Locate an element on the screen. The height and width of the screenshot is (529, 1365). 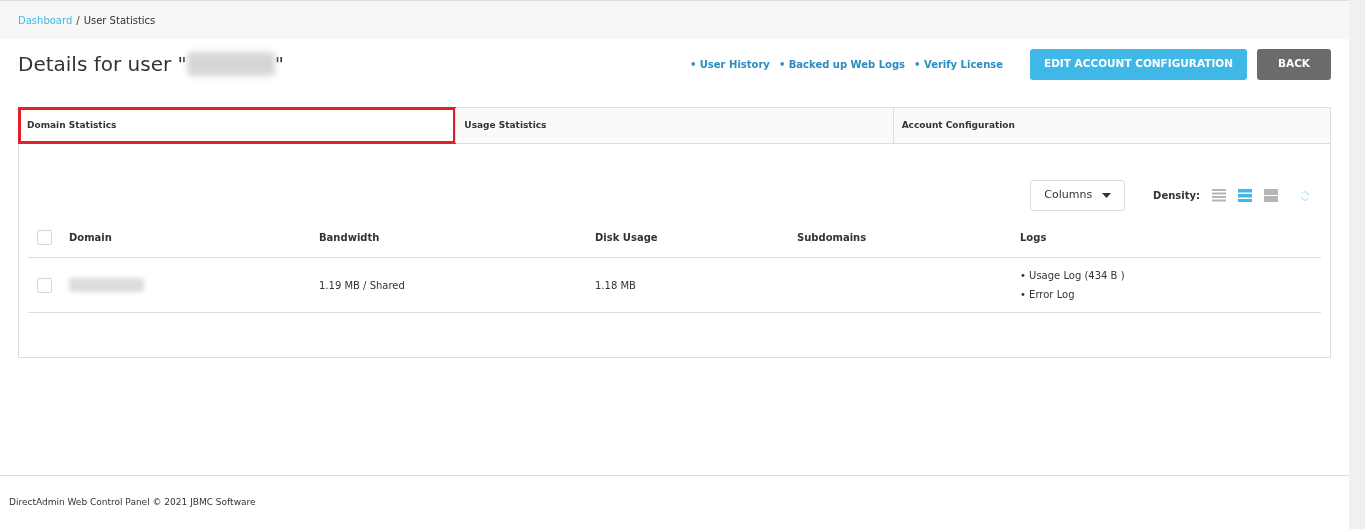
header-link: • User History is located at coordinates (729, 64).